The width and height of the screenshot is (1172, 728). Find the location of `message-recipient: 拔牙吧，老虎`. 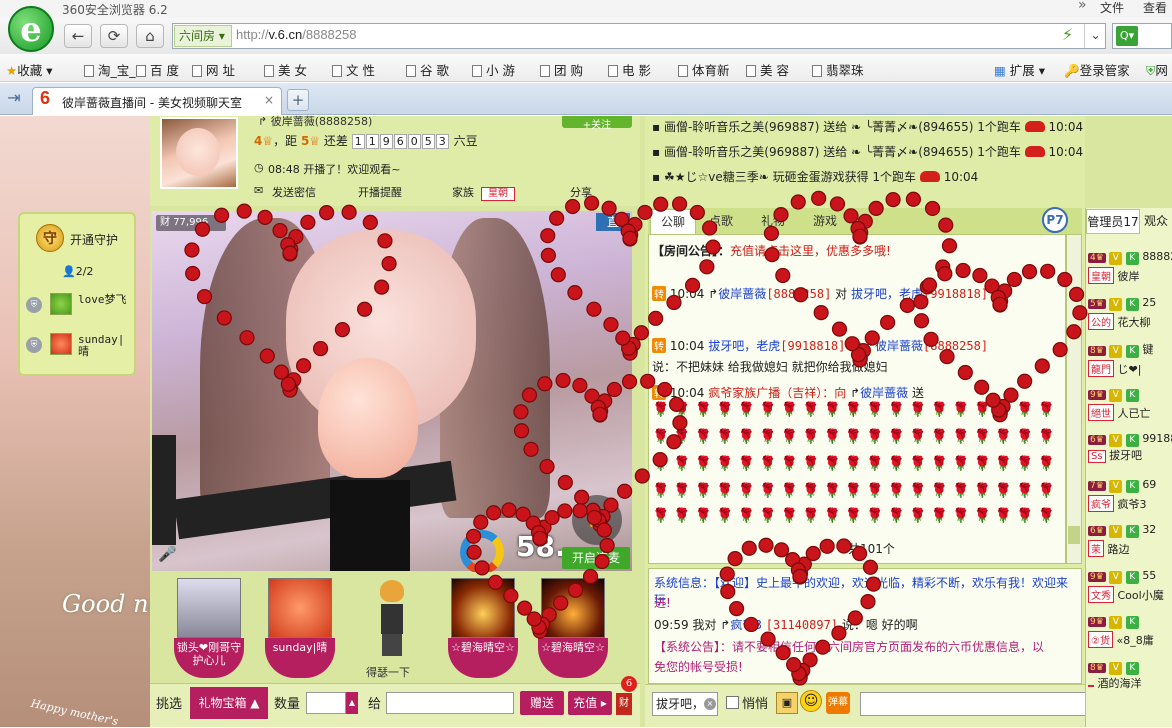

message-recipient: 拔牙吧，老虎 is located at coordinates (887, 294).